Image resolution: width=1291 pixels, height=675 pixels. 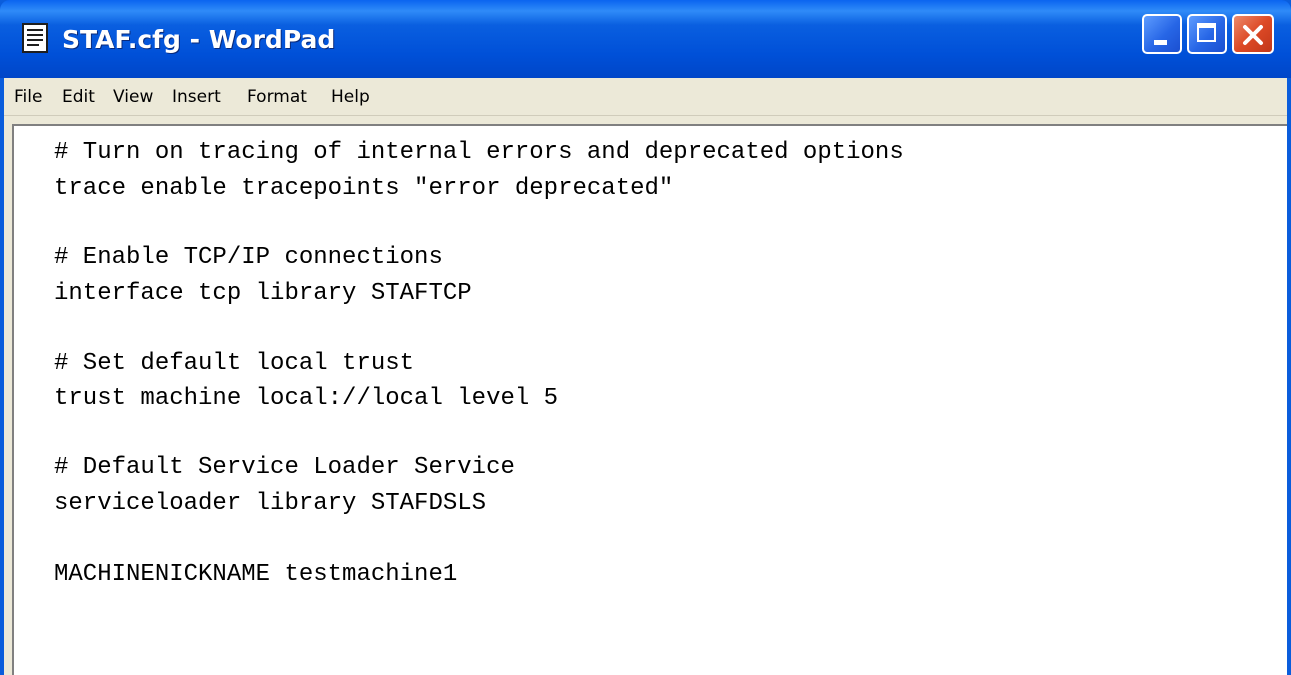 What do you see at coordinates (350, 97) in the screenshot?
I see `menu-help: Help` at bounding box center [350, 97].